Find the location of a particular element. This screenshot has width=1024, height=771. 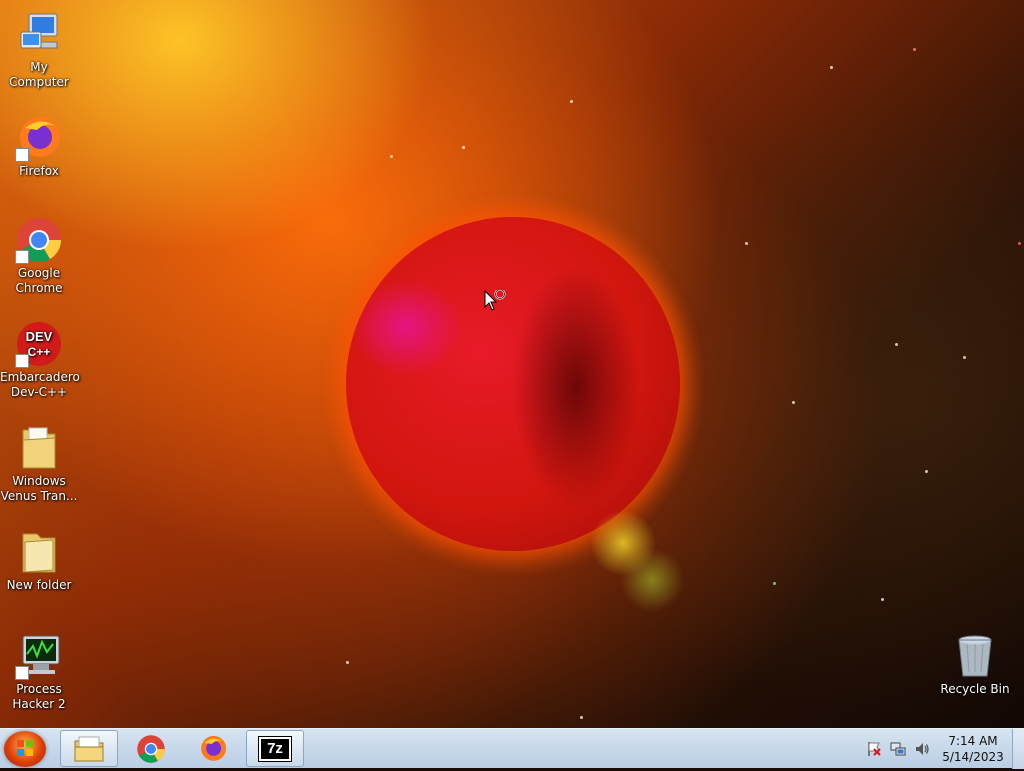

desktop-icon-google-chrome: Google Chrome is located at coordinates (39, 256).